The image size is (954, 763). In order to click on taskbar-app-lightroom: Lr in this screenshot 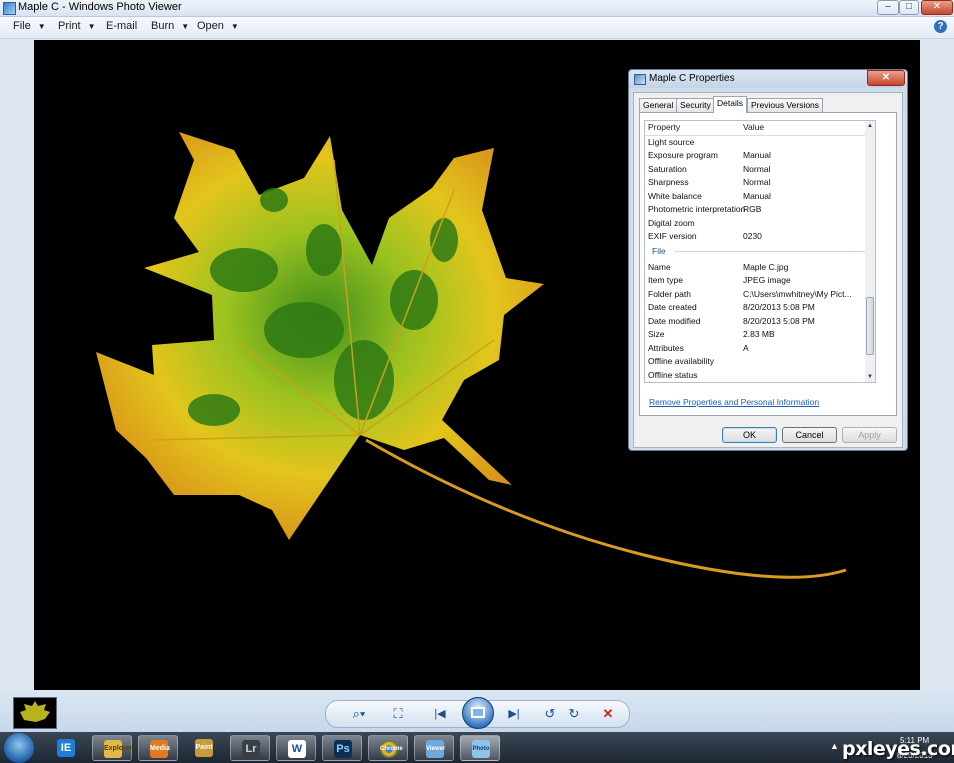, I will do `click(250, 748)`.